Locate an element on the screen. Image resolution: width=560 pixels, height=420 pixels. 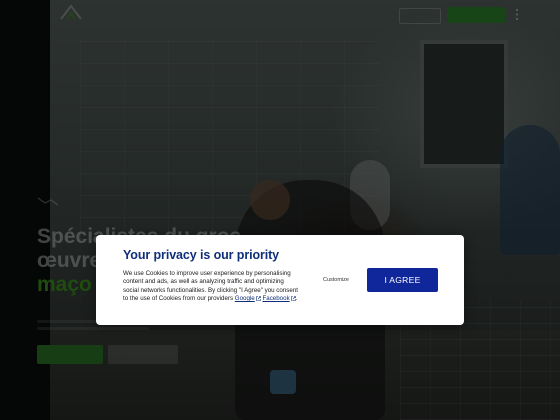
facebook-link-label: Facebook is located at coordinates (276, 298).